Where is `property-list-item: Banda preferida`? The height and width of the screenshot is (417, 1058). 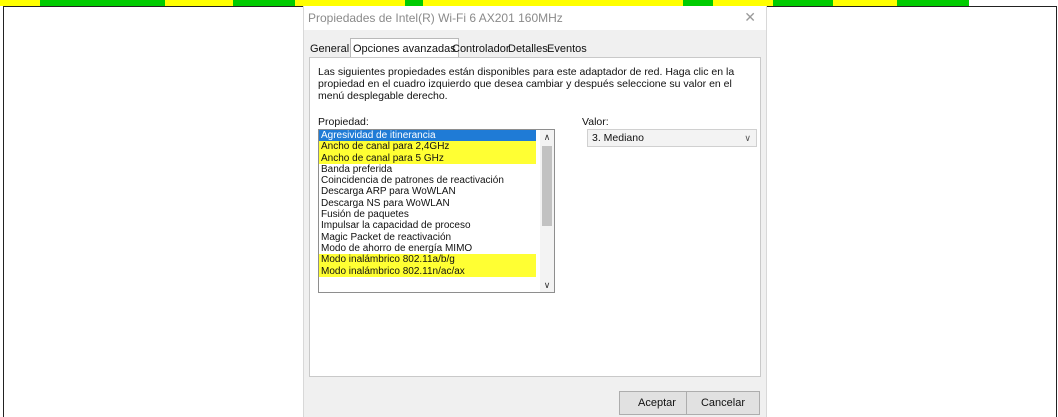
property-list-item: Banda preferida is located at coordinates (427, 169).